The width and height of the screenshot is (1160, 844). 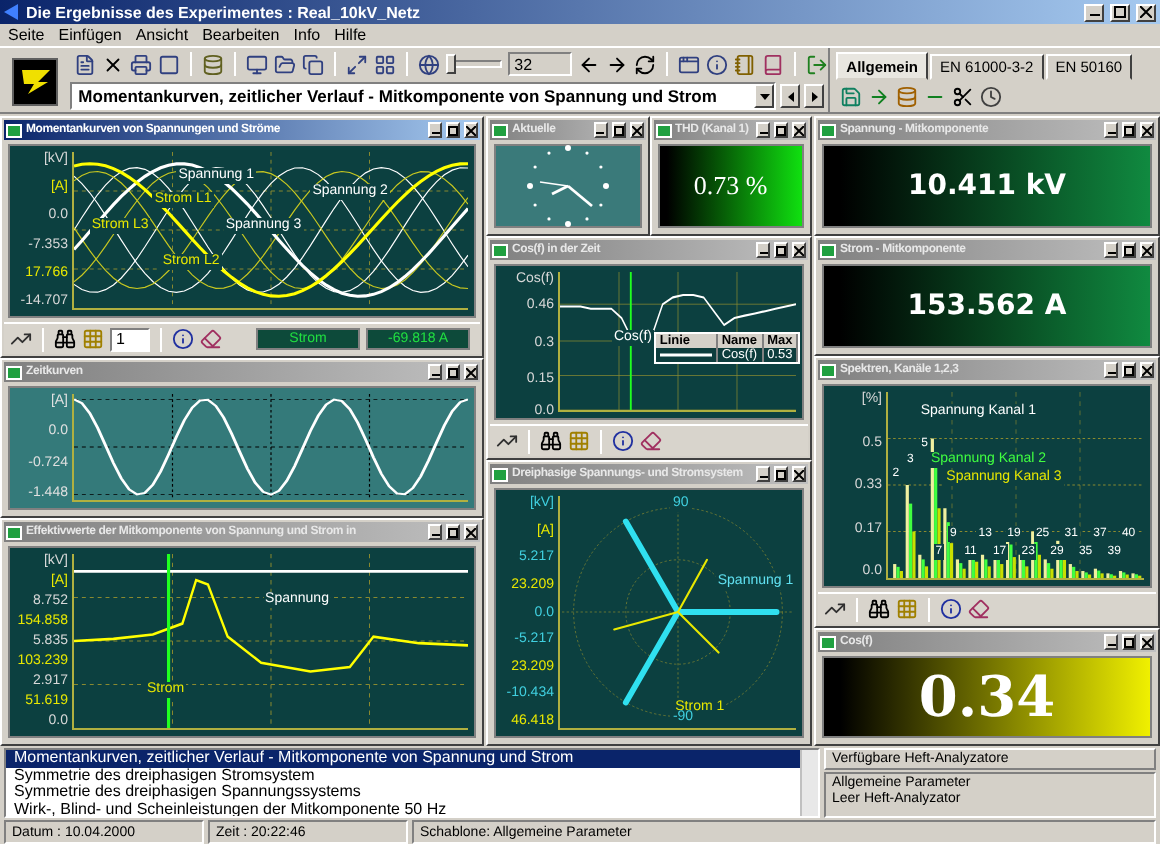 What do you see at coordinates (423, 96) in the screenshot?
I see `view-select: Momentankurven, zeitlicher Verlauf - Mitkomponente von Spannung und Strom` at bounding box center [423, 96].